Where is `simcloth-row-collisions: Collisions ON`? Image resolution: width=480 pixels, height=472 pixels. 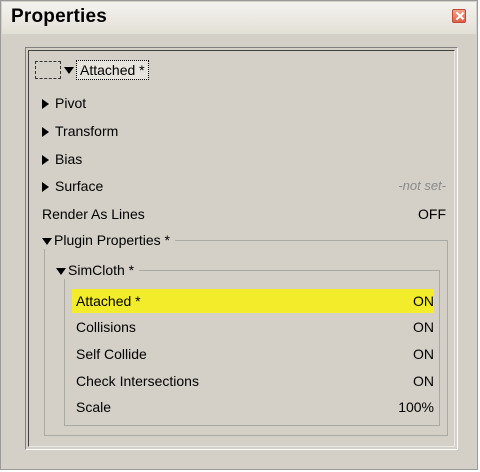 simcloth-row-collisions: Collisions ON is located at coordinates (253, 327).